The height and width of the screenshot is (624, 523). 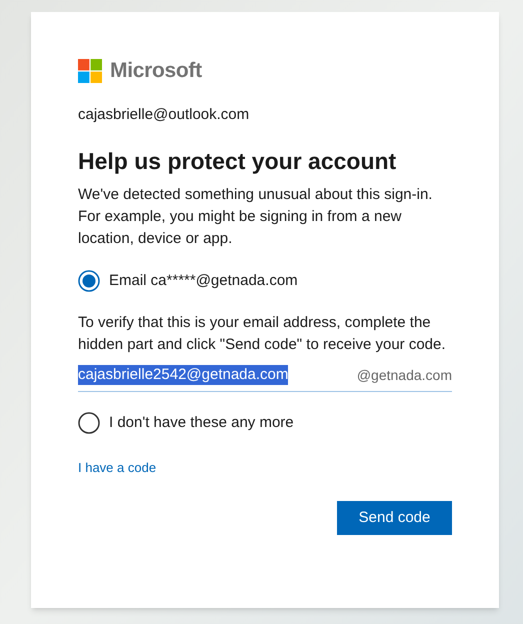 What do you see at coordinates (183, 375) in the screenshot?
I see `field-value: cajasbrielle2542@getnada.com` at bounding box center [183, 375].